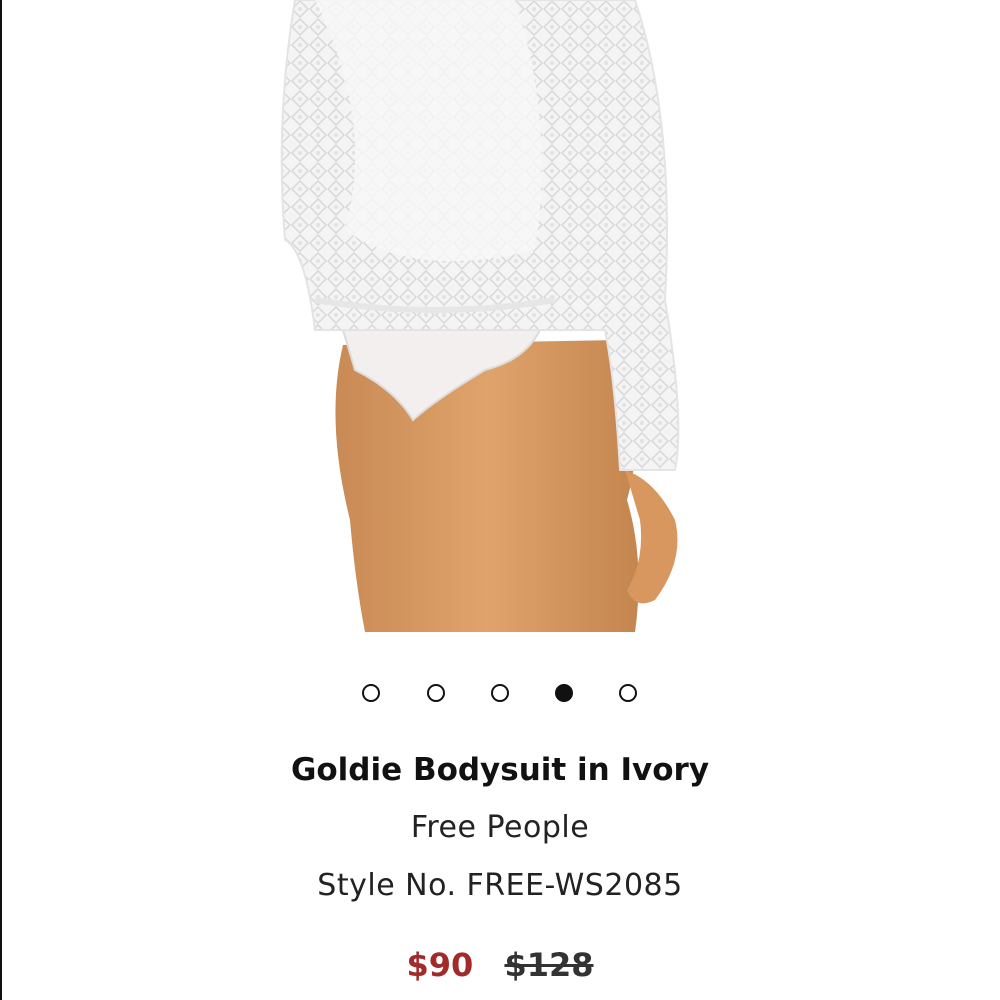  Describe the element at coordinates (549, 965) in the screenshot. I see `original-price: $128` at that location.